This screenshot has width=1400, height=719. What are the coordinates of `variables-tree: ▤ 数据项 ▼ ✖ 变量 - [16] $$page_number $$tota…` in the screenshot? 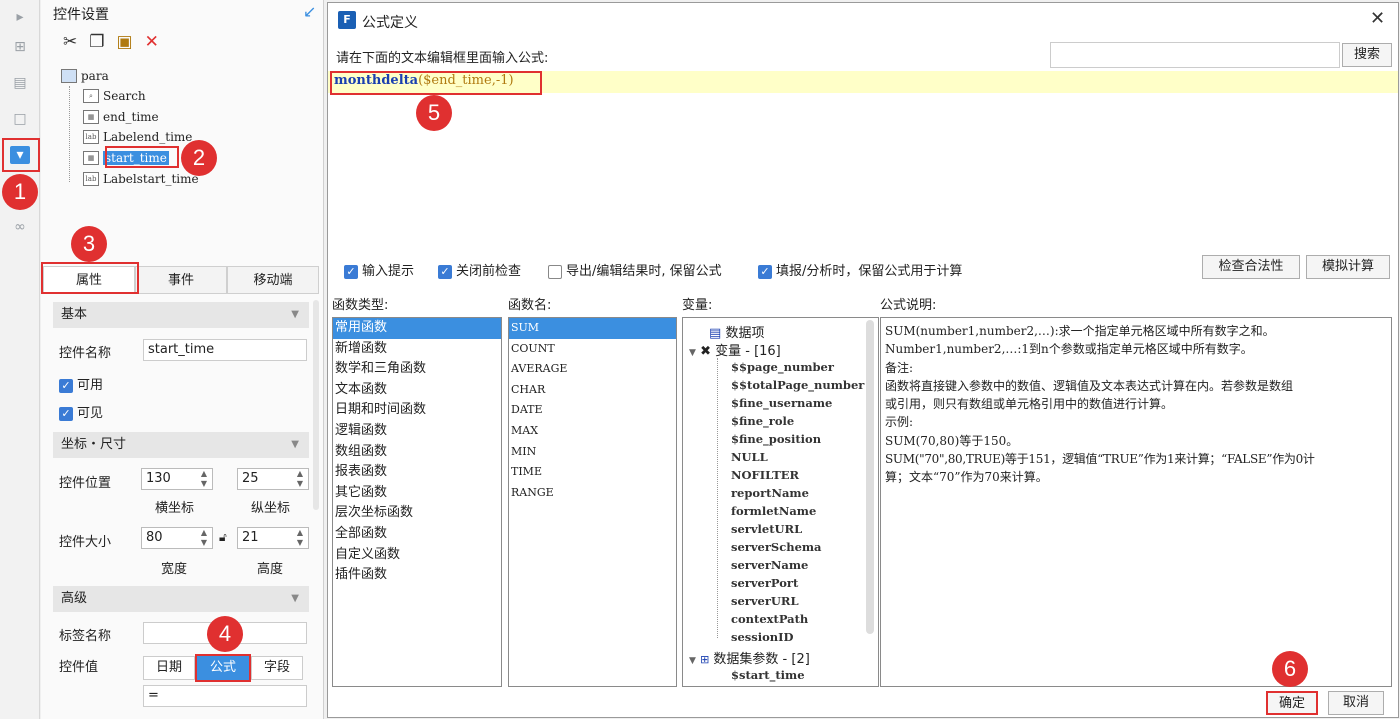 It's located at (780, 502).